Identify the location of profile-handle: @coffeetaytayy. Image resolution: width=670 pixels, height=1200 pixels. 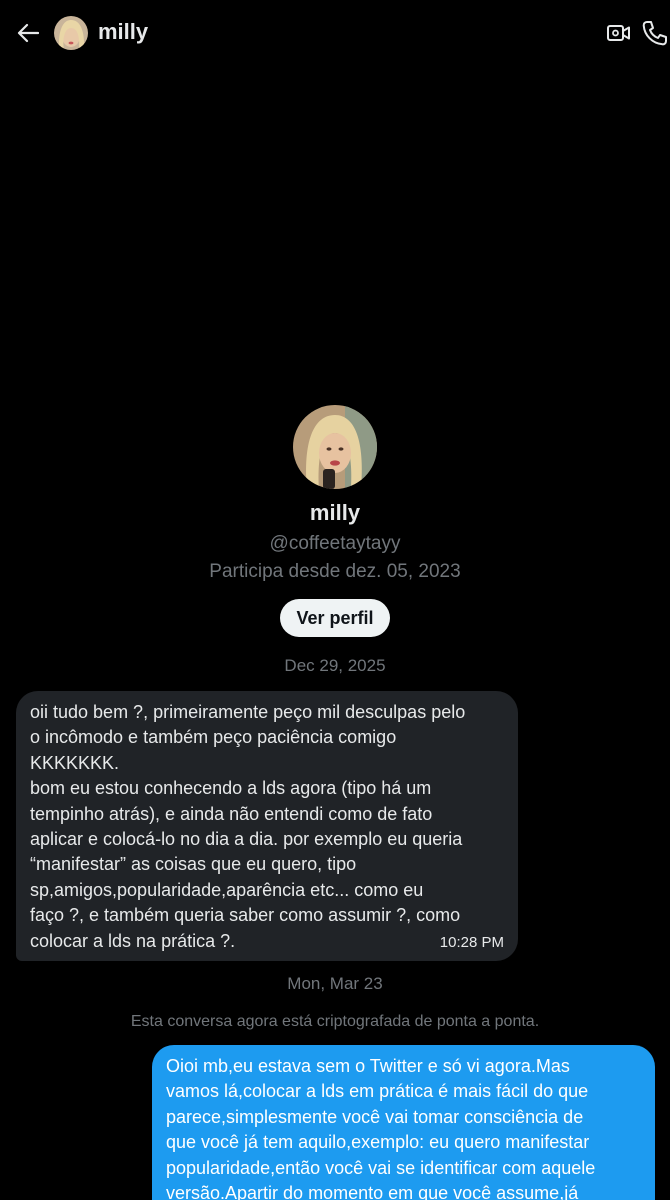
(335, 543).